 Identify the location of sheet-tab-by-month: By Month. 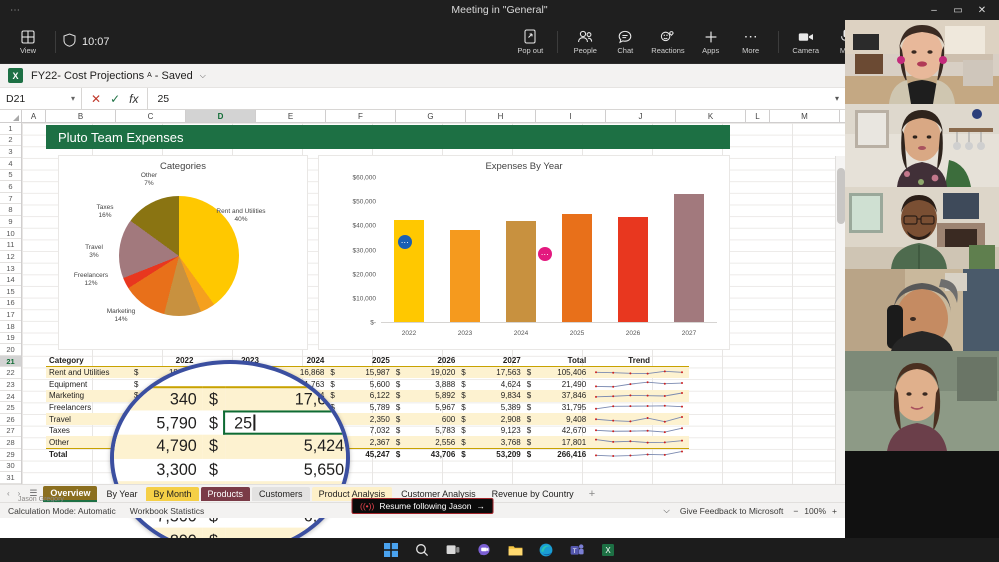
(172, 493).